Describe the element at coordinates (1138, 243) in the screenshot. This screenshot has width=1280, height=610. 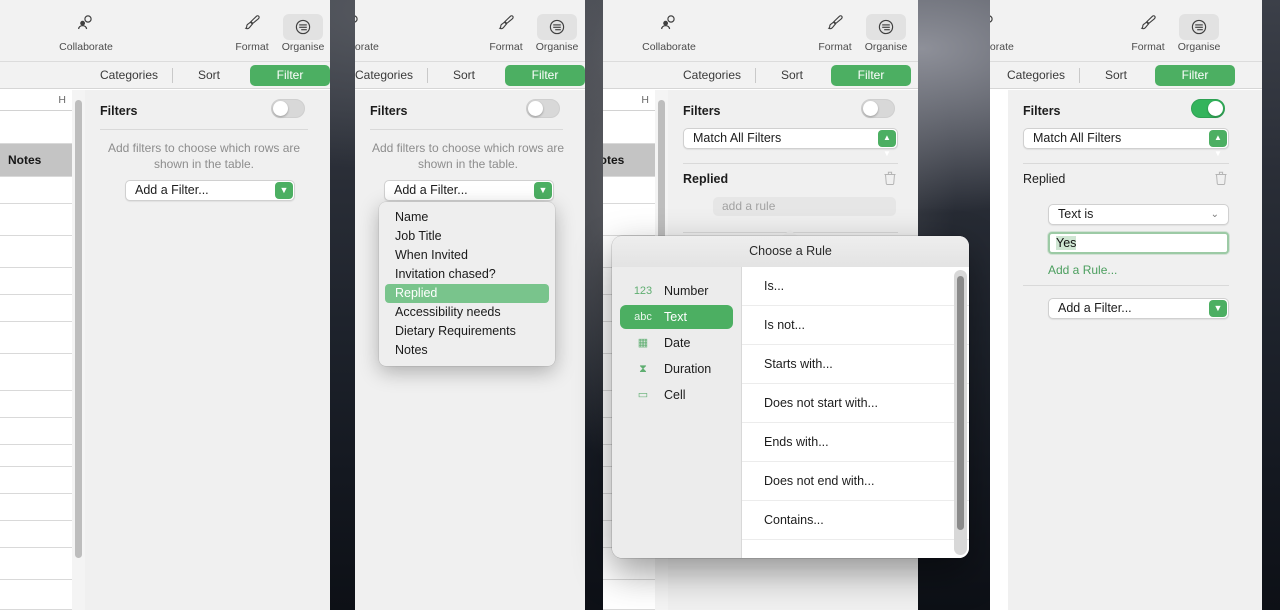
I see `rule-value-input: Yes` at that location.